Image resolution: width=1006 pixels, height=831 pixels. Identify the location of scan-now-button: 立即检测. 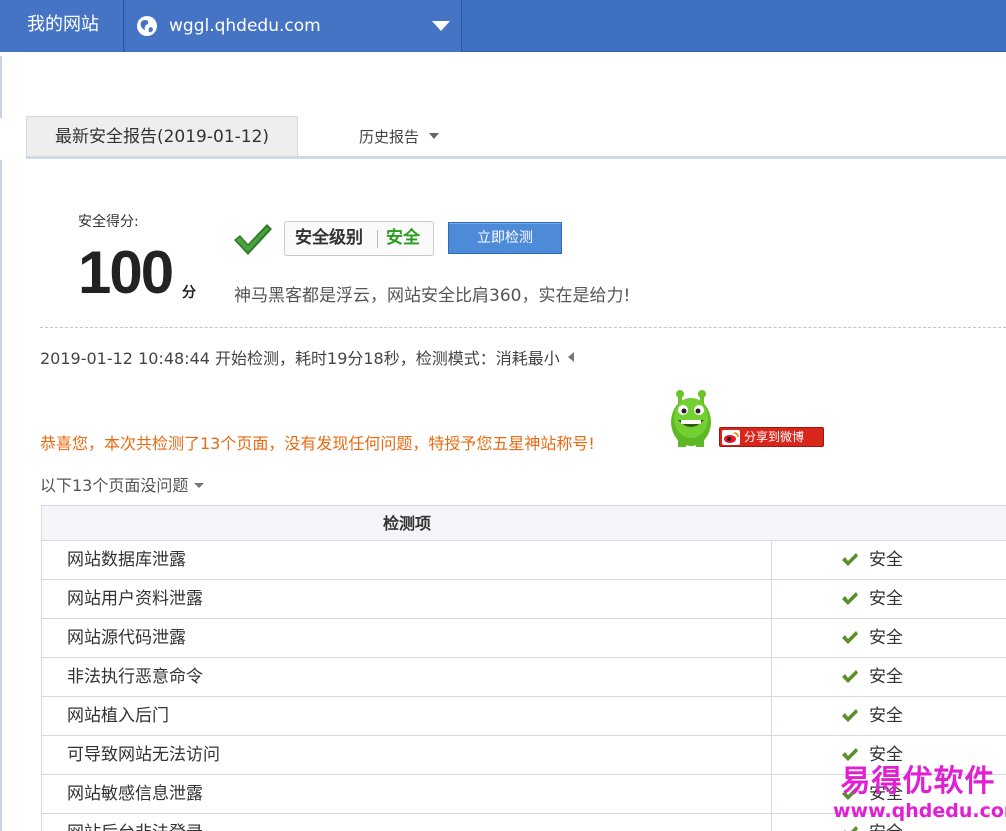
(505, 238).